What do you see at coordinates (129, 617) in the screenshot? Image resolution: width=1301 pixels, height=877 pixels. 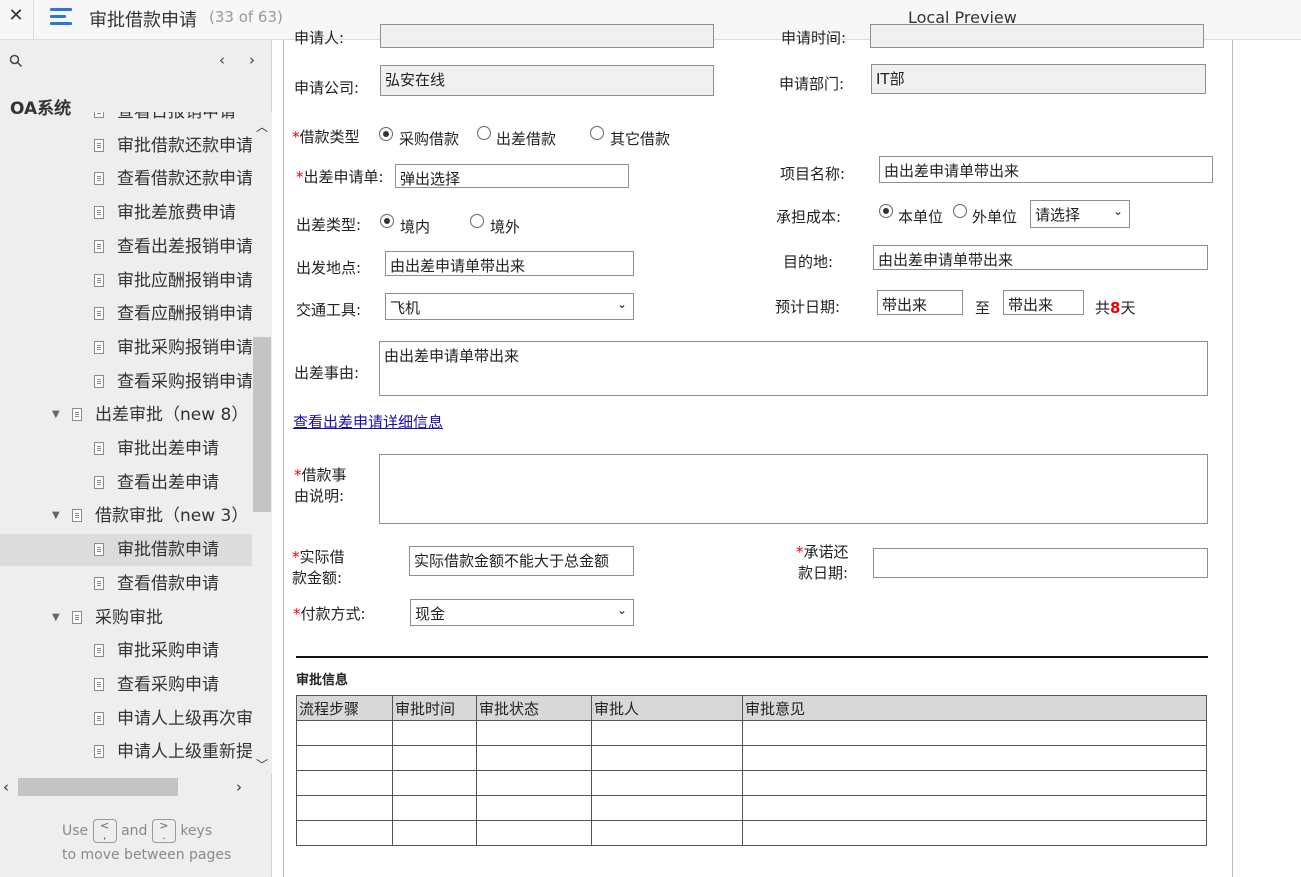 I see `sidebar-item-label: 采购审批` at bounding box center [129, 617].